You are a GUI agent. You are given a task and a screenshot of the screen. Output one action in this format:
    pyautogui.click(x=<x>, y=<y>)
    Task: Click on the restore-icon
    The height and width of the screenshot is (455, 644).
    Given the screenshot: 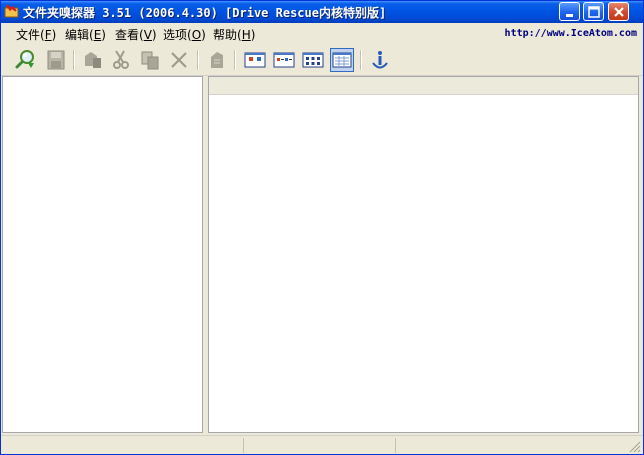 What is the action you would take?
    pyautogui.click(x=93, y=60)
    